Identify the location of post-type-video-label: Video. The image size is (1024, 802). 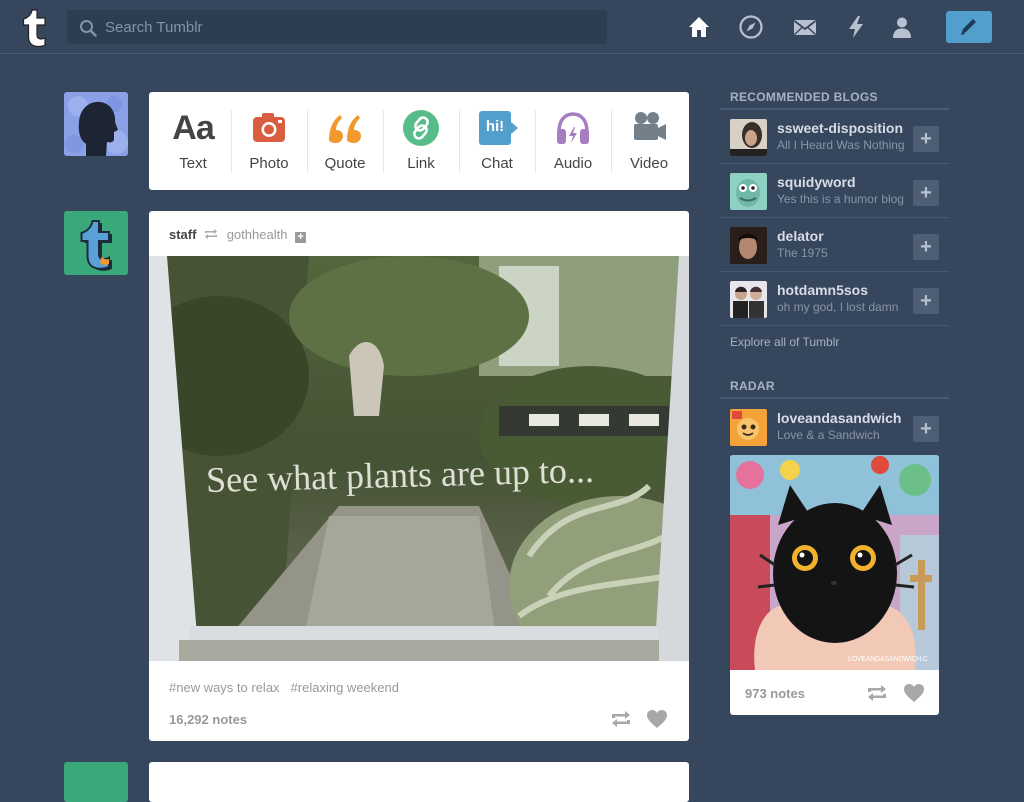
(649, 163).